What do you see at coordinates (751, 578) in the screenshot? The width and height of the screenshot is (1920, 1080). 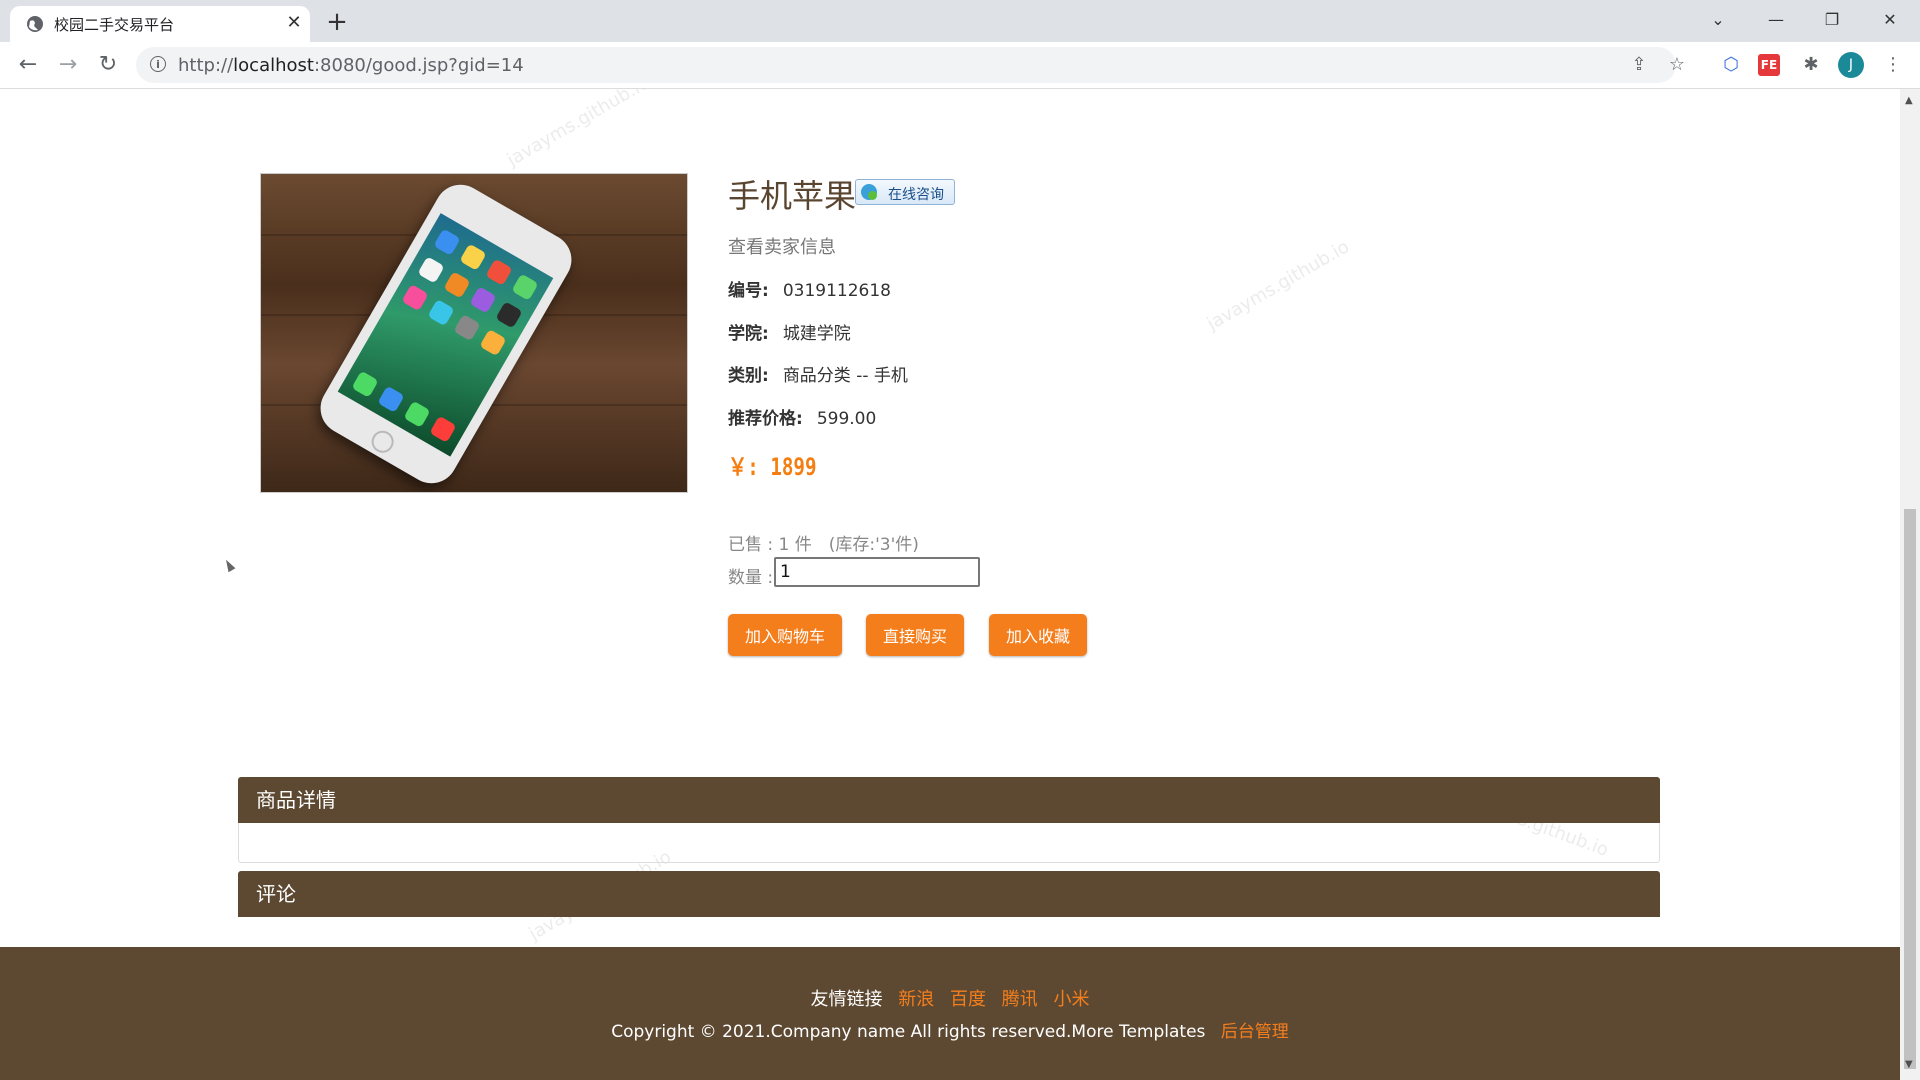 I see `quantity-label: 数量 :` at bounding box center [751, 578].